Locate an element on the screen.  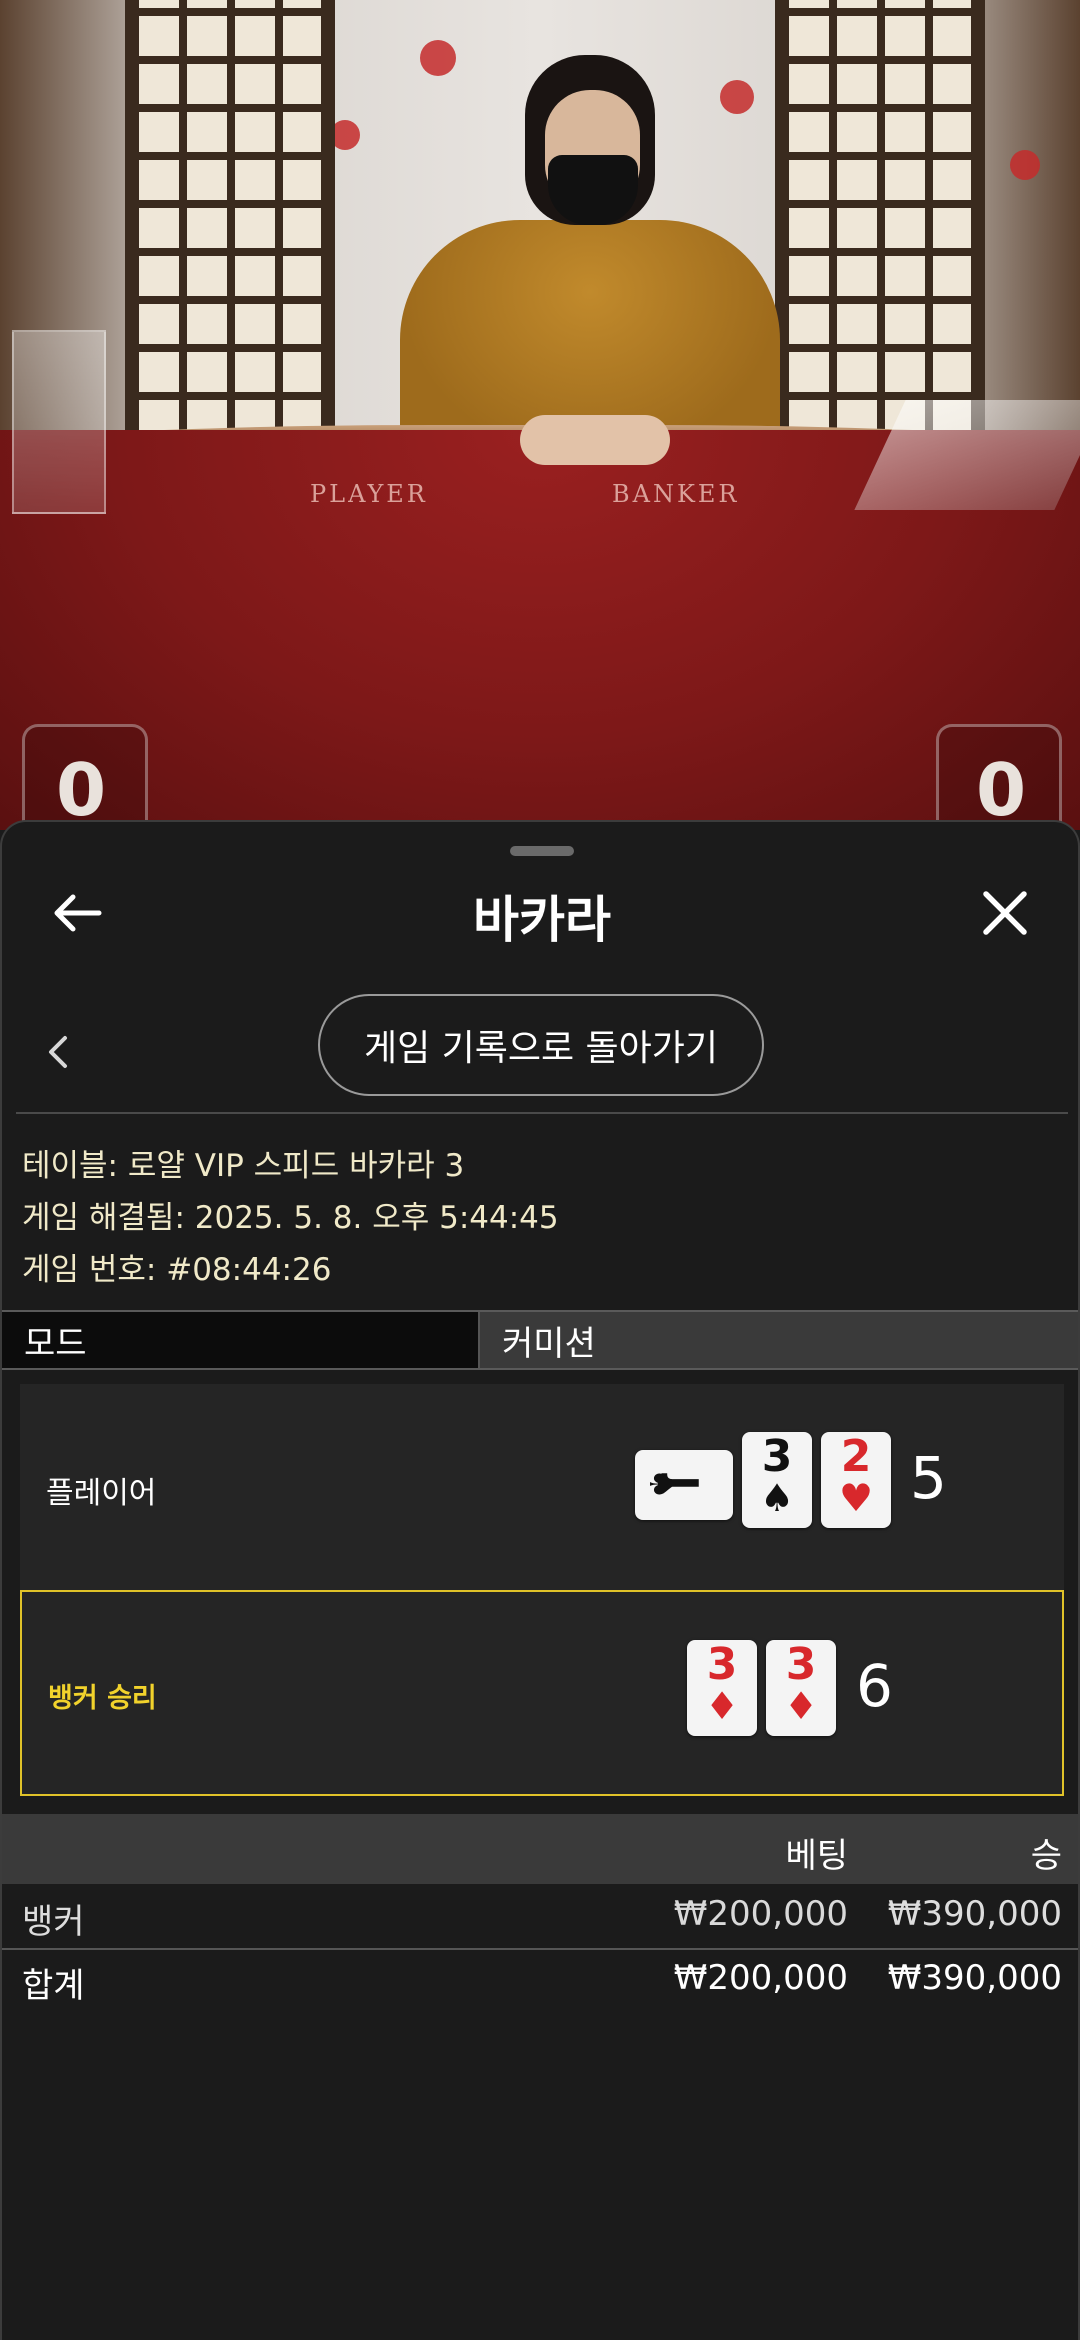
table-row: 뱅커 ₩200,000 ₩390,000 is located at coordinates (540, 1917).